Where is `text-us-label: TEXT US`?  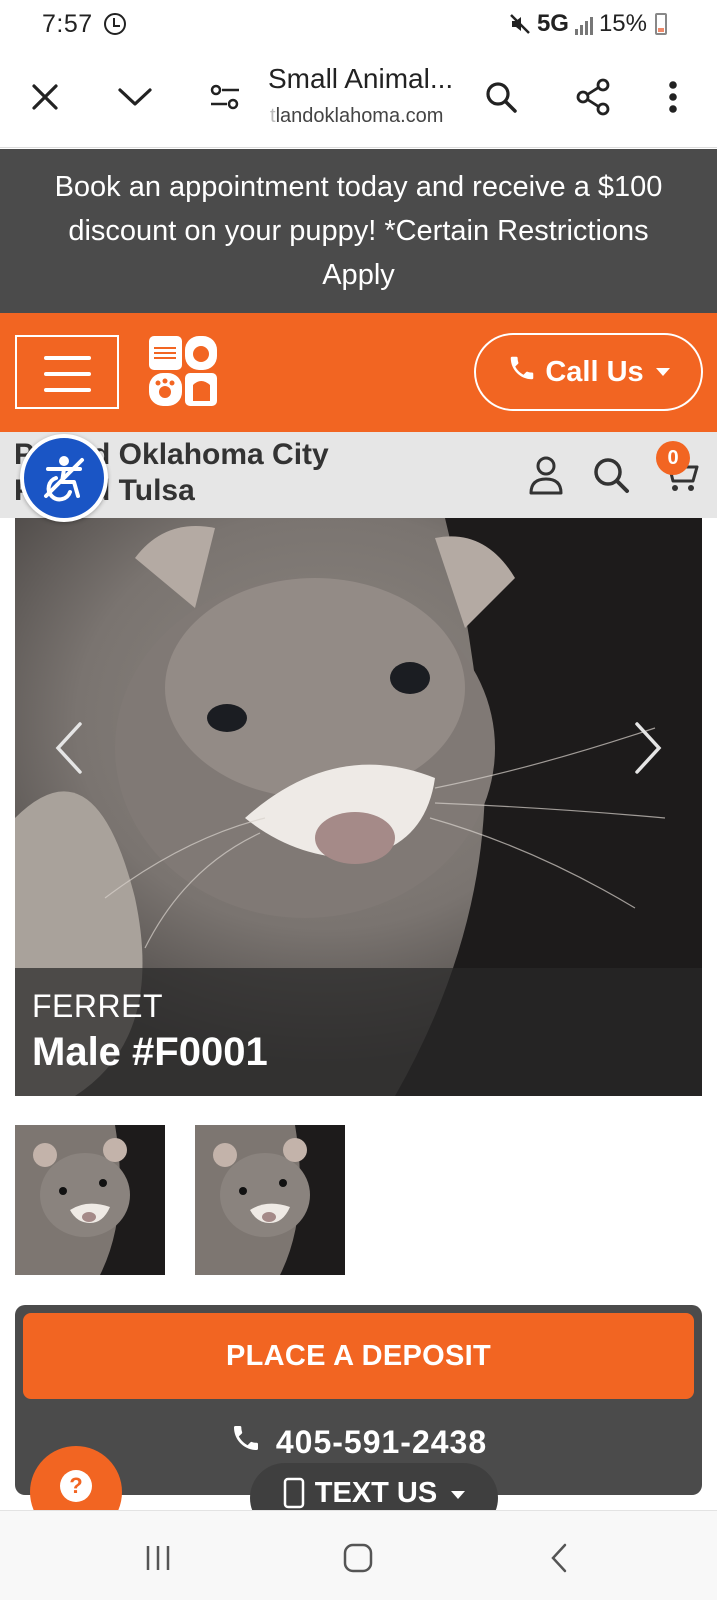
text-us-label: TEXT US is located at coordinates (376, 1493).